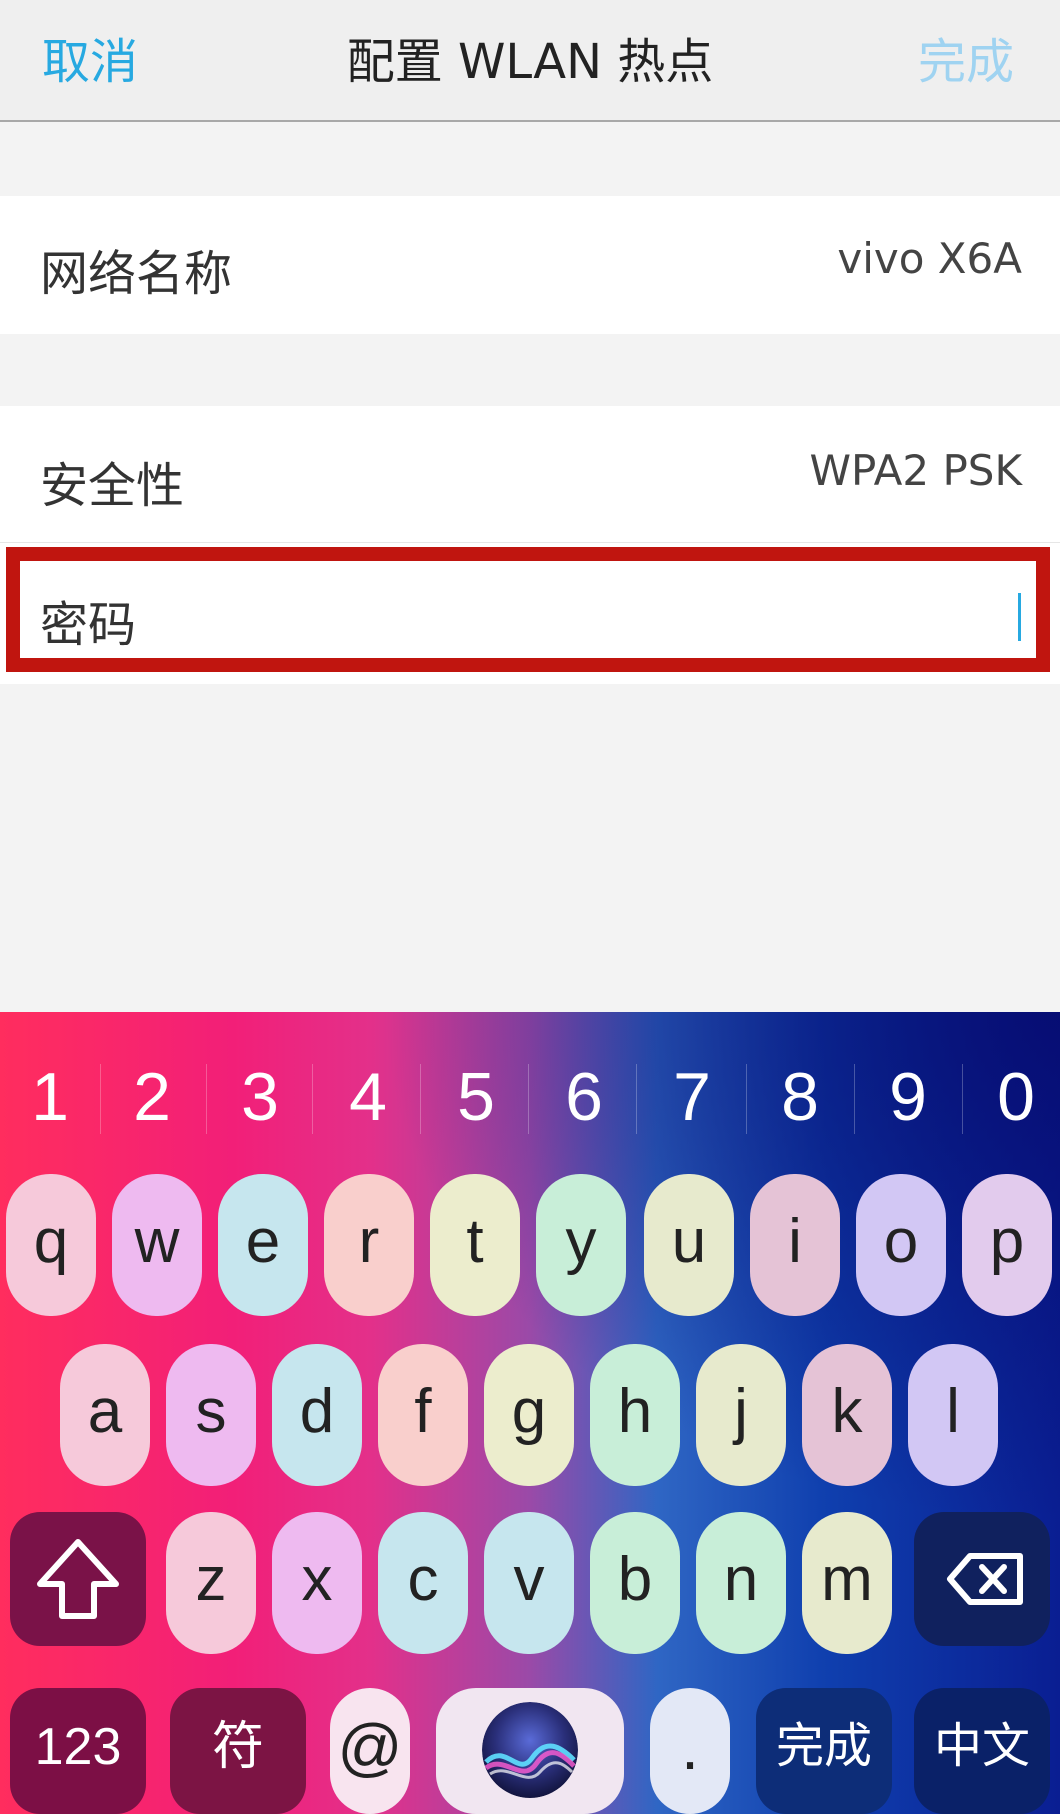 The width and height of the screenshot is (1060, 1814). Describe the element at coordinates (692, 1097) in the screenshot. I see `key-7: 7` at that location.